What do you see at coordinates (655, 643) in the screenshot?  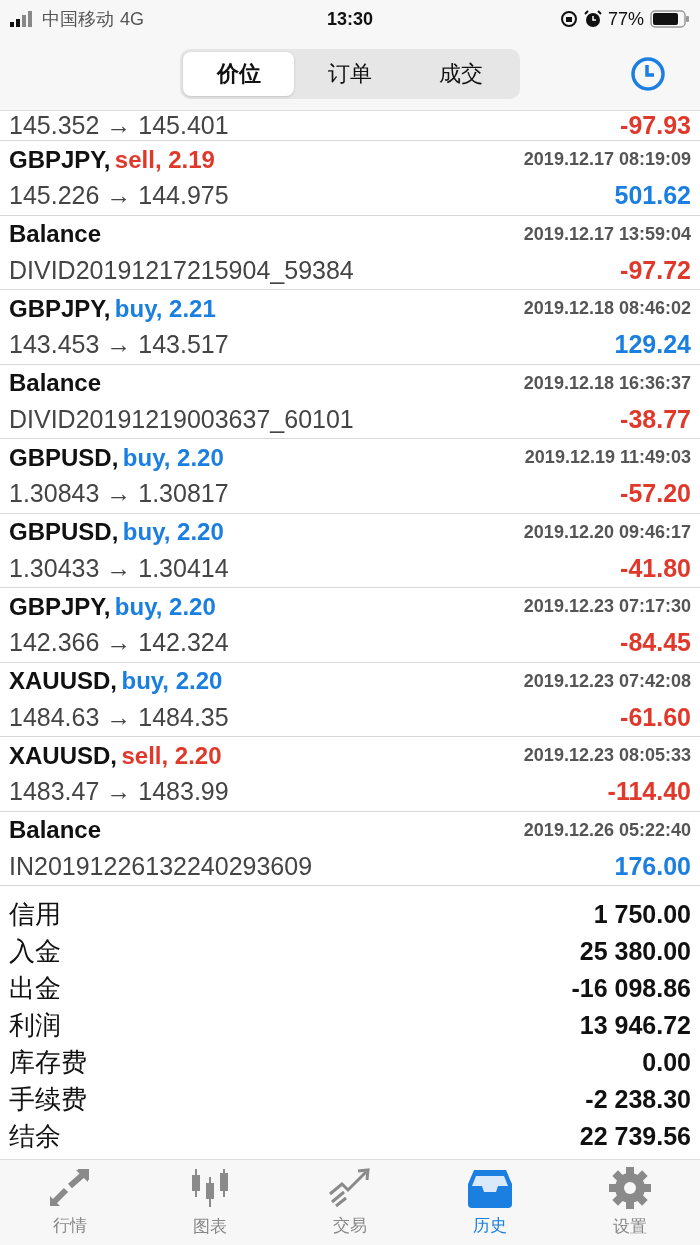 I see `profit-value: -84.45` at bounding box center [655, 643].